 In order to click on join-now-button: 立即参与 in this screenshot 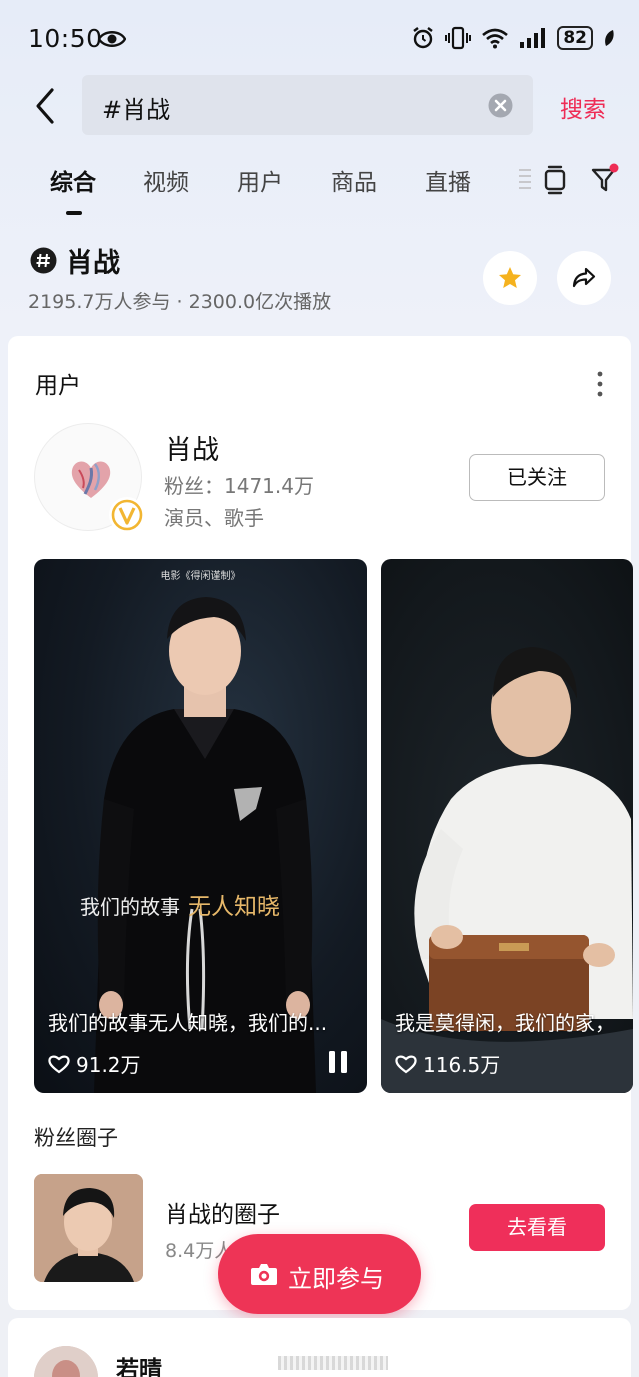, I will do `click(319, 1274)`.